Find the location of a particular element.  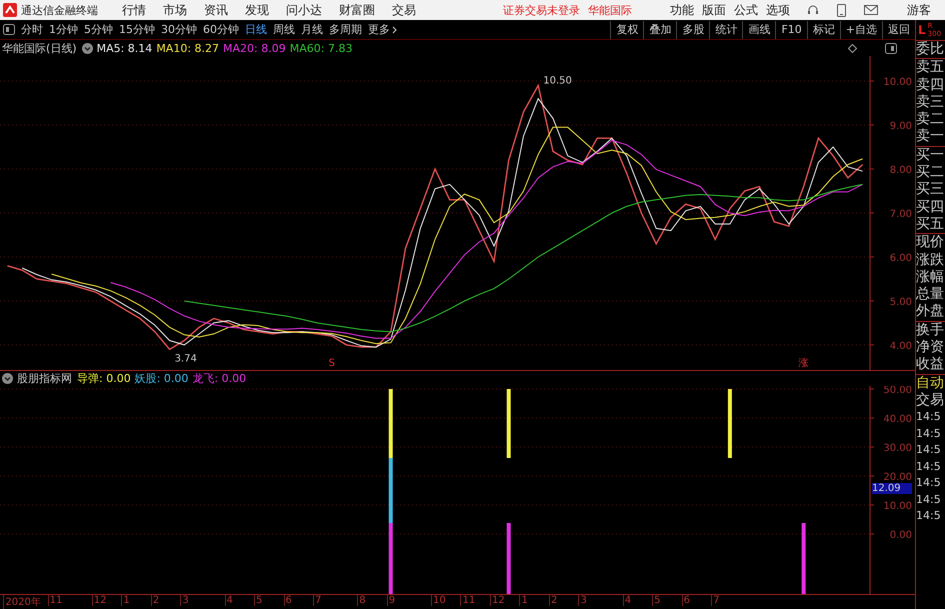

axis-tick-label: 40.00 is located at coordinates (897, 419).